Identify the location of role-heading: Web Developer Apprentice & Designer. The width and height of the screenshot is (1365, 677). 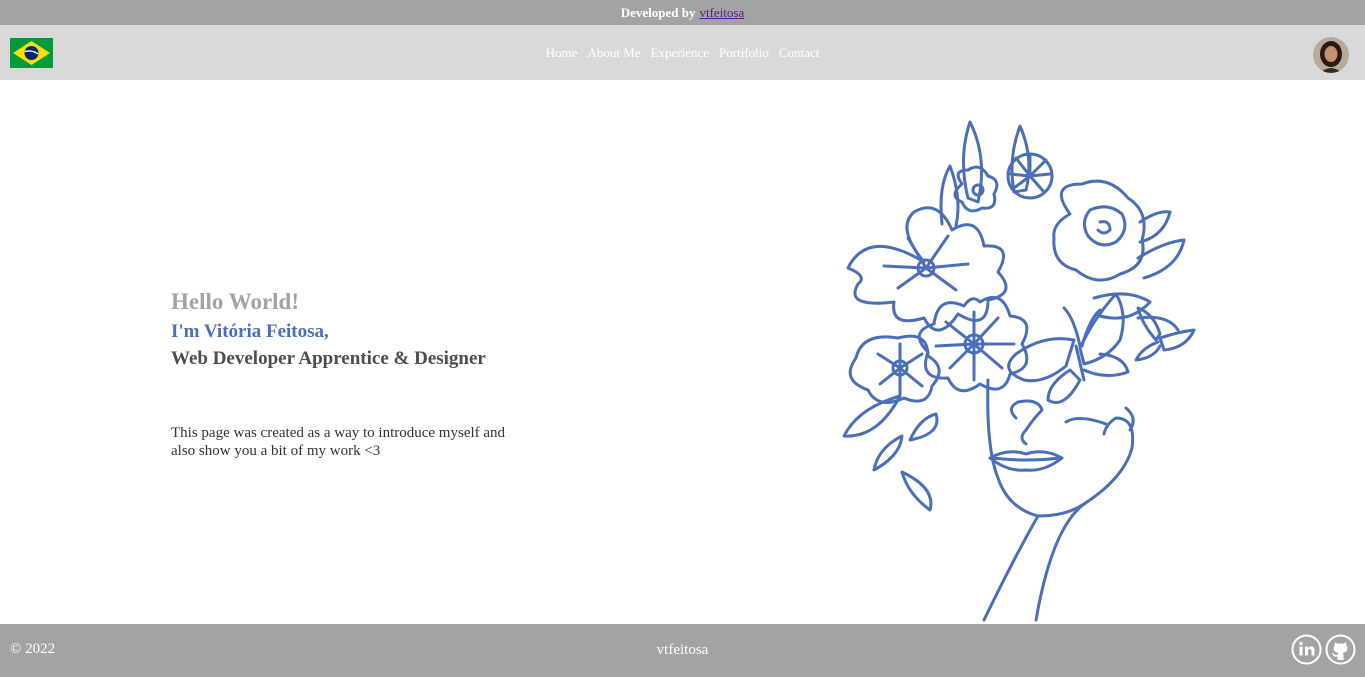
(328, 358).